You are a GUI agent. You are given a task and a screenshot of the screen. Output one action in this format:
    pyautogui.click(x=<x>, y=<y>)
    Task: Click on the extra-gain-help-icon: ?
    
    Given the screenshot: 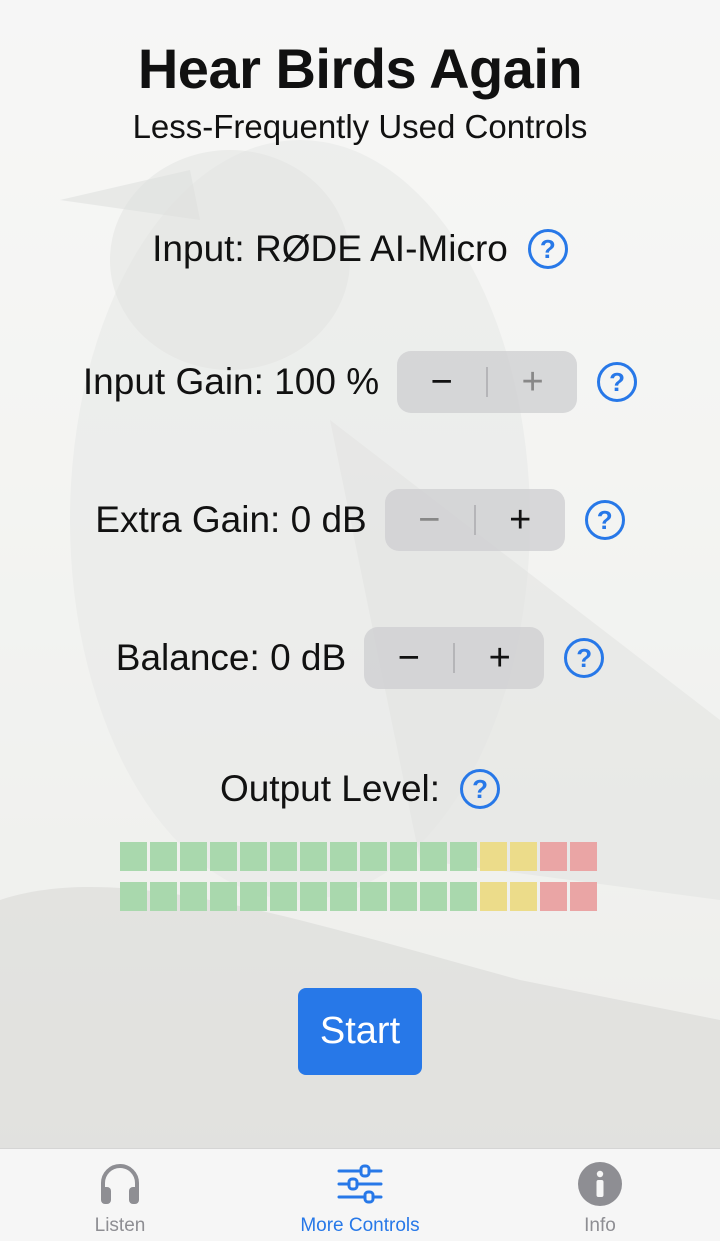 What is the action you would take?
    pyautogui.click(x=604, y=520)
    